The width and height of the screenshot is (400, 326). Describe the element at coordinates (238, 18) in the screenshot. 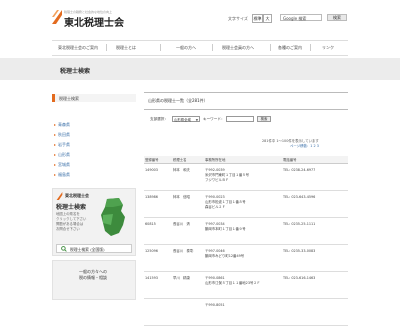

I see `font-size-label: 文字サイズ` at that location.